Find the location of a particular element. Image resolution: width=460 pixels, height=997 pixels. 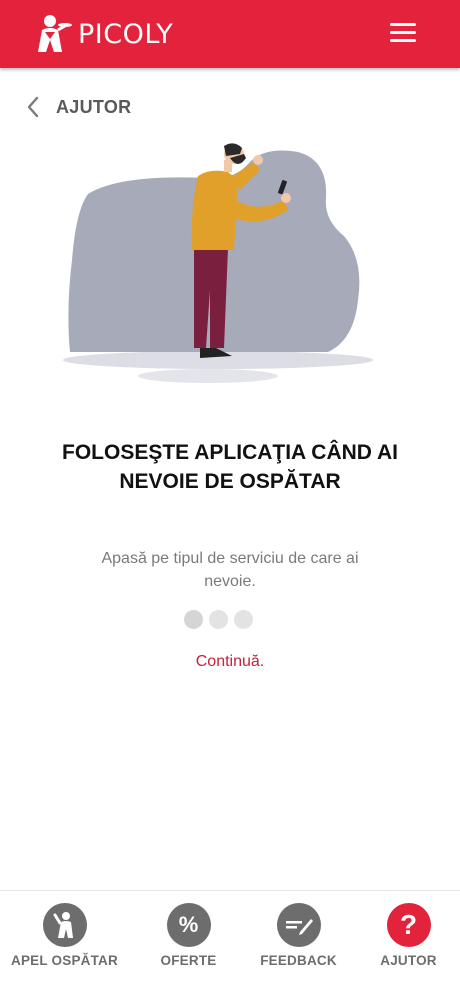

brand-logo: PICOLY is located at coordinates (101, 34).